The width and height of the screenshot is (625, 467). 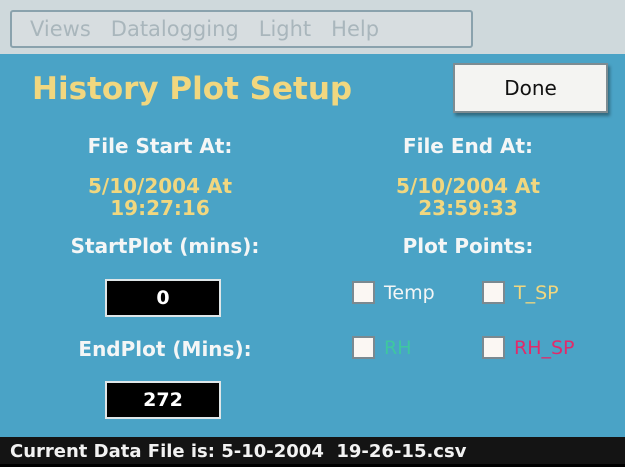 I want to click on end-plot-label: EndPlot (Mins):, so click(x=165, y=349).